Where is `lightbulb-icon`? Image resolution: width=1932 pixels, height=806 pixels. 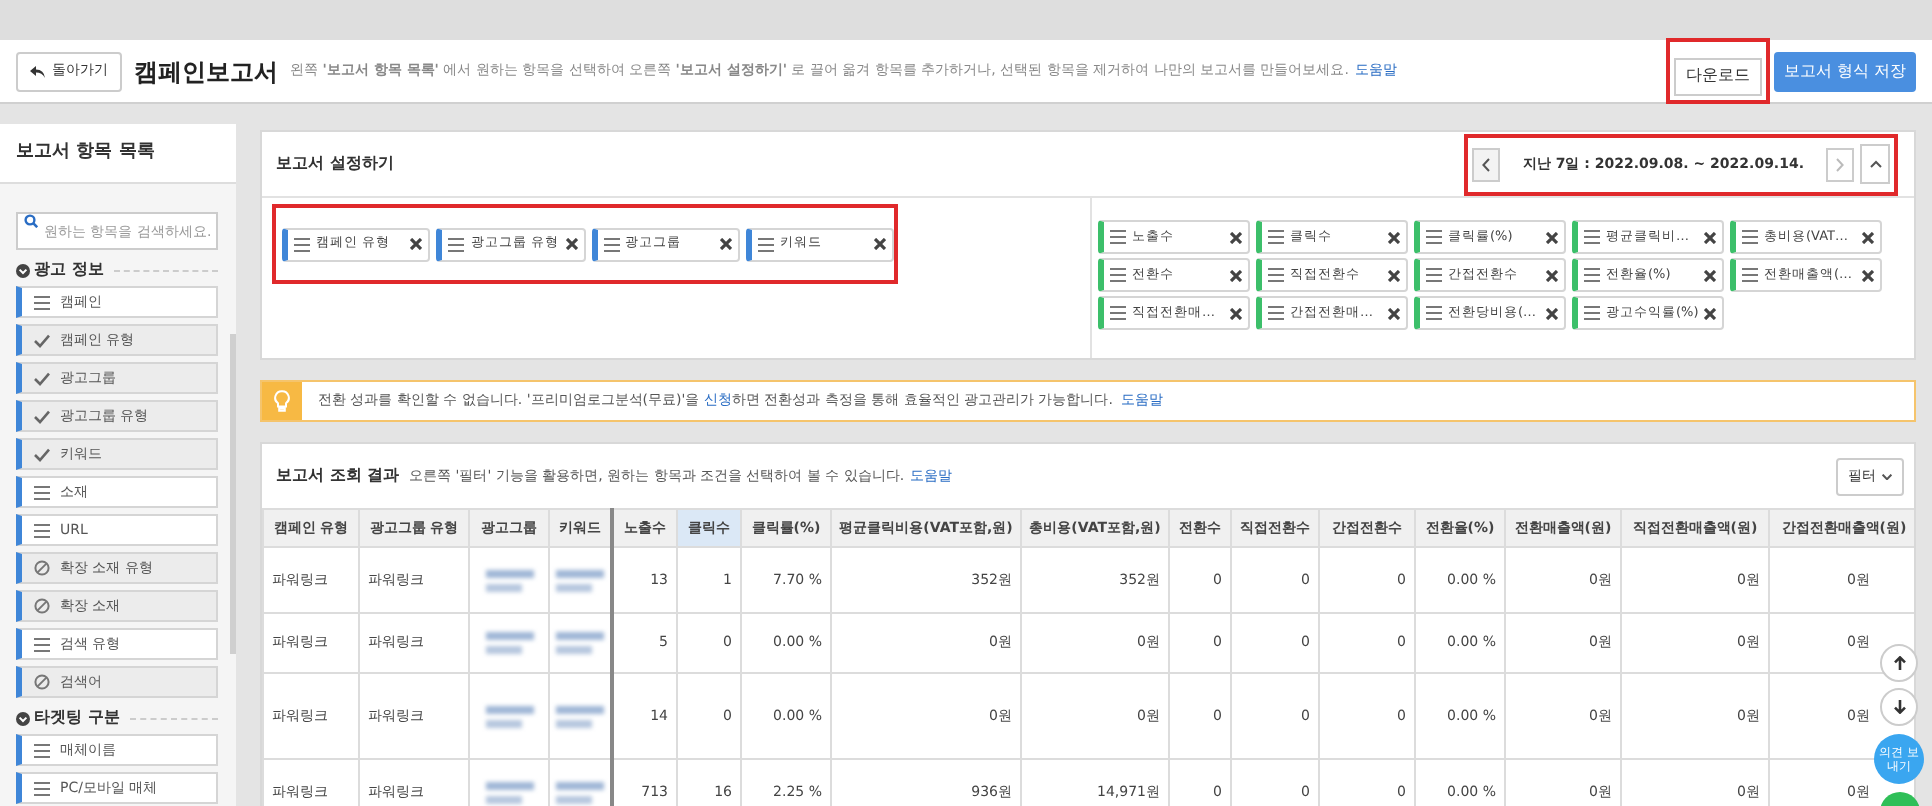 lightbulb-icon is located at coordinates (282, 401).